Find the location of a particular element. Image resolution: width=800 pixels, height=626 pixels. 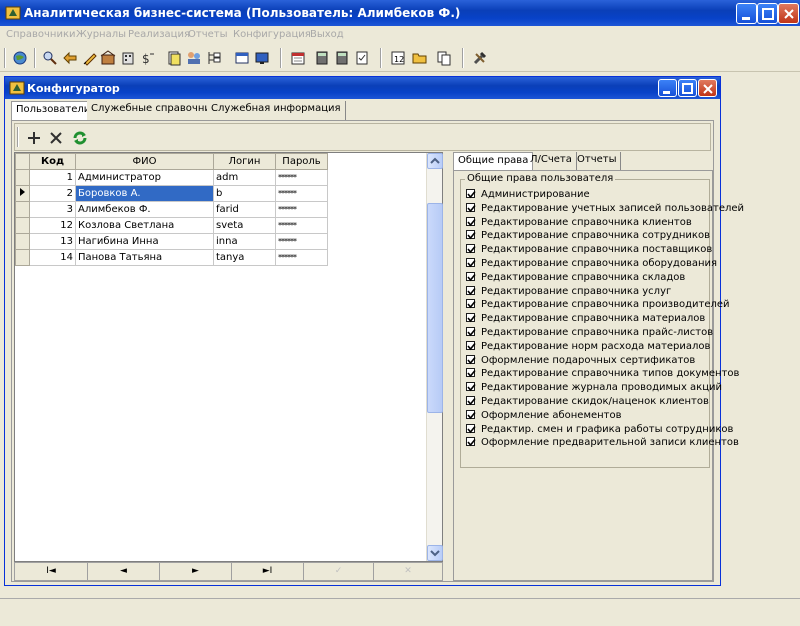

monitor-icon is located at coordinates (262, 58).